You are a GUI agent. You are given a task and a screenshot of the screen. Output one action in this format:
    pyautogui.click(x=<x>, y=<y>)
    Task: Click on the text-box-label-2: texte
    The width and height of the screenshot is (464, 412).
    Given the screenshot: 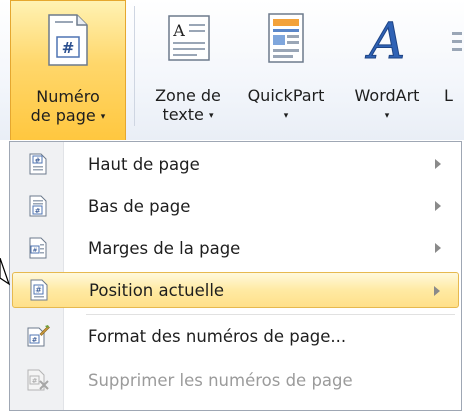 What is the action you would take?
    pyautogui.click(x=183, y=114)
    